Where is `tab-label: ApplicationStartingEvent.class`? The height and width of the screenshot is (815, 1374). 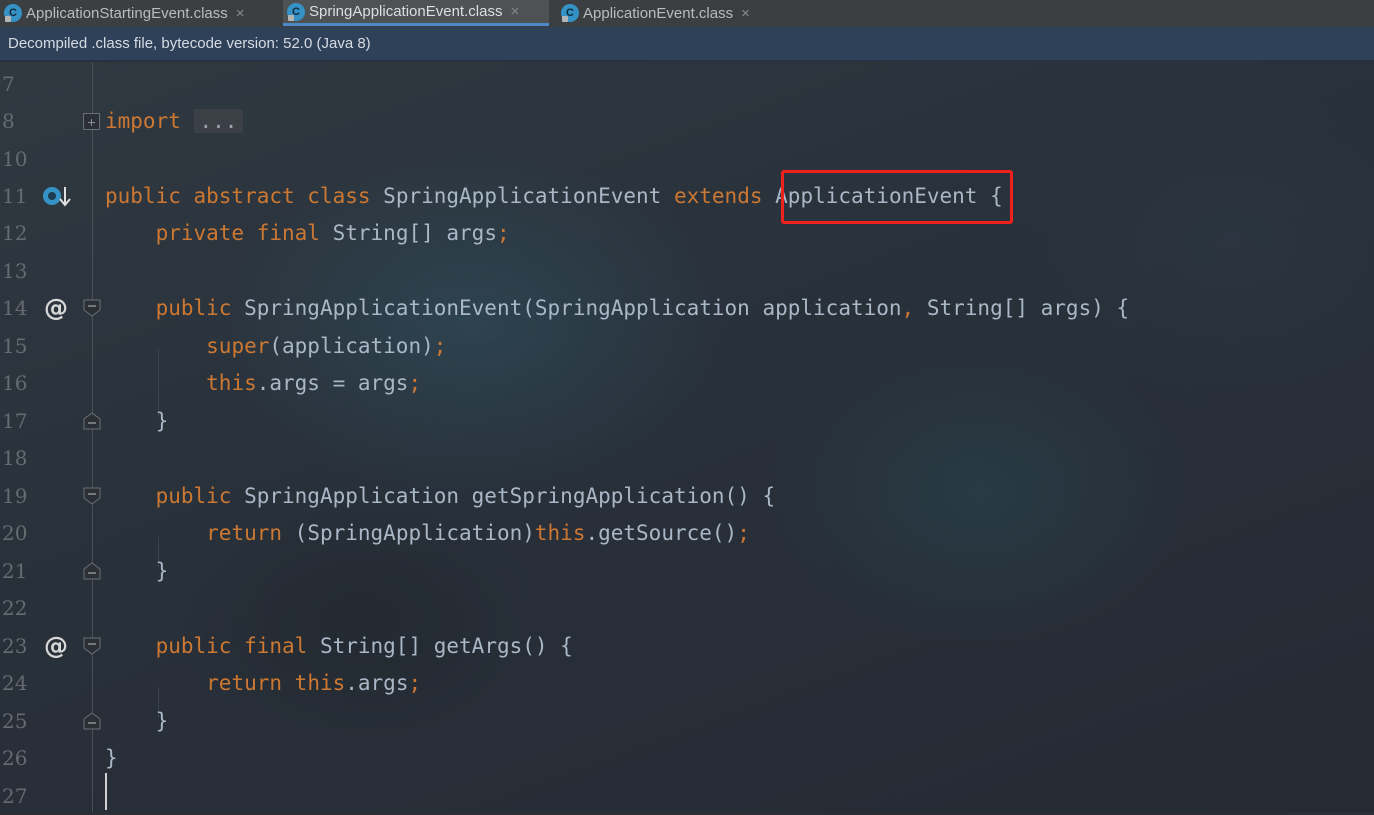
tab-label: ApplicationStartingEvent.class is located at coordinates (127, 13).